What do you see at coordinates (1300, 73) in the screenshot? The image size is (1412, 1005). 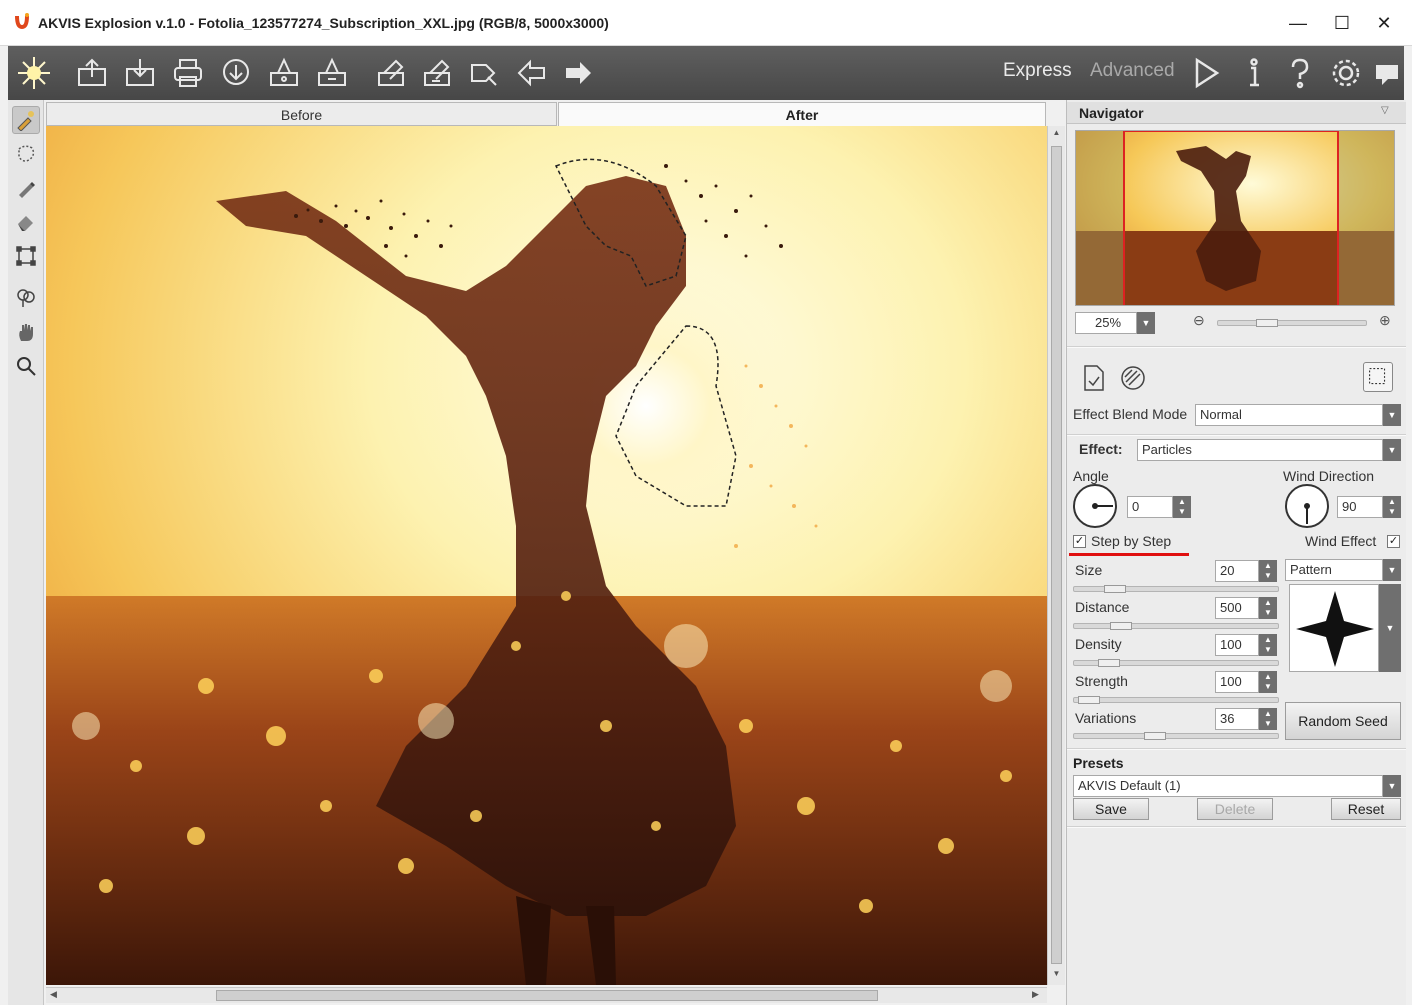 I see `help-icon` at bounding box center [1300, 73].